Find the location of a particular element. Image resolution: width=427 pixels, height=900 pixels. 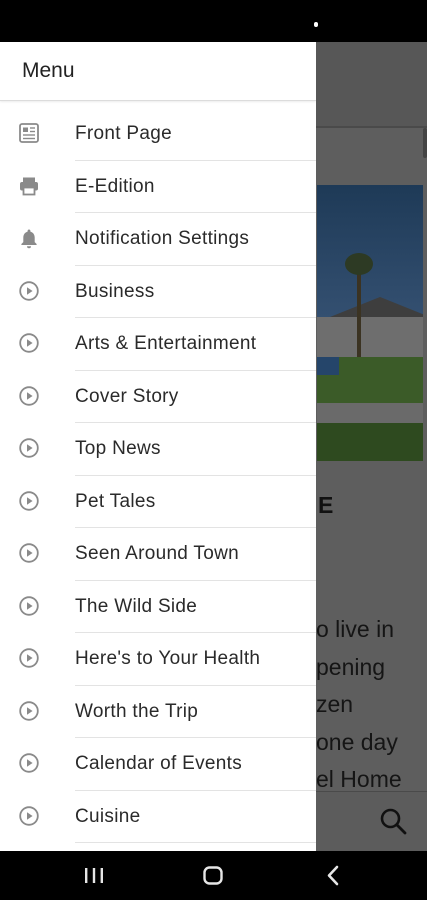

menu-item-label: Pet Tales is located at coordinates (115, 501).